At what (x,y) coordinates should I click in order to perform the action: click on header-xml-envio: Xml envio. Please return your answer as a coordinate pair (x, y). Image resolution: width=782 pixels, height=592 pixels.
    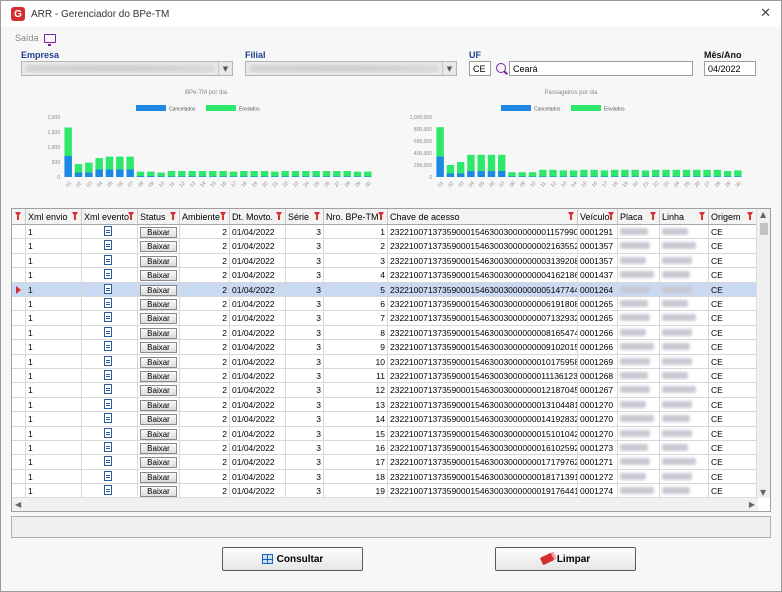
    Looking at the image, I should click on (54, 217).